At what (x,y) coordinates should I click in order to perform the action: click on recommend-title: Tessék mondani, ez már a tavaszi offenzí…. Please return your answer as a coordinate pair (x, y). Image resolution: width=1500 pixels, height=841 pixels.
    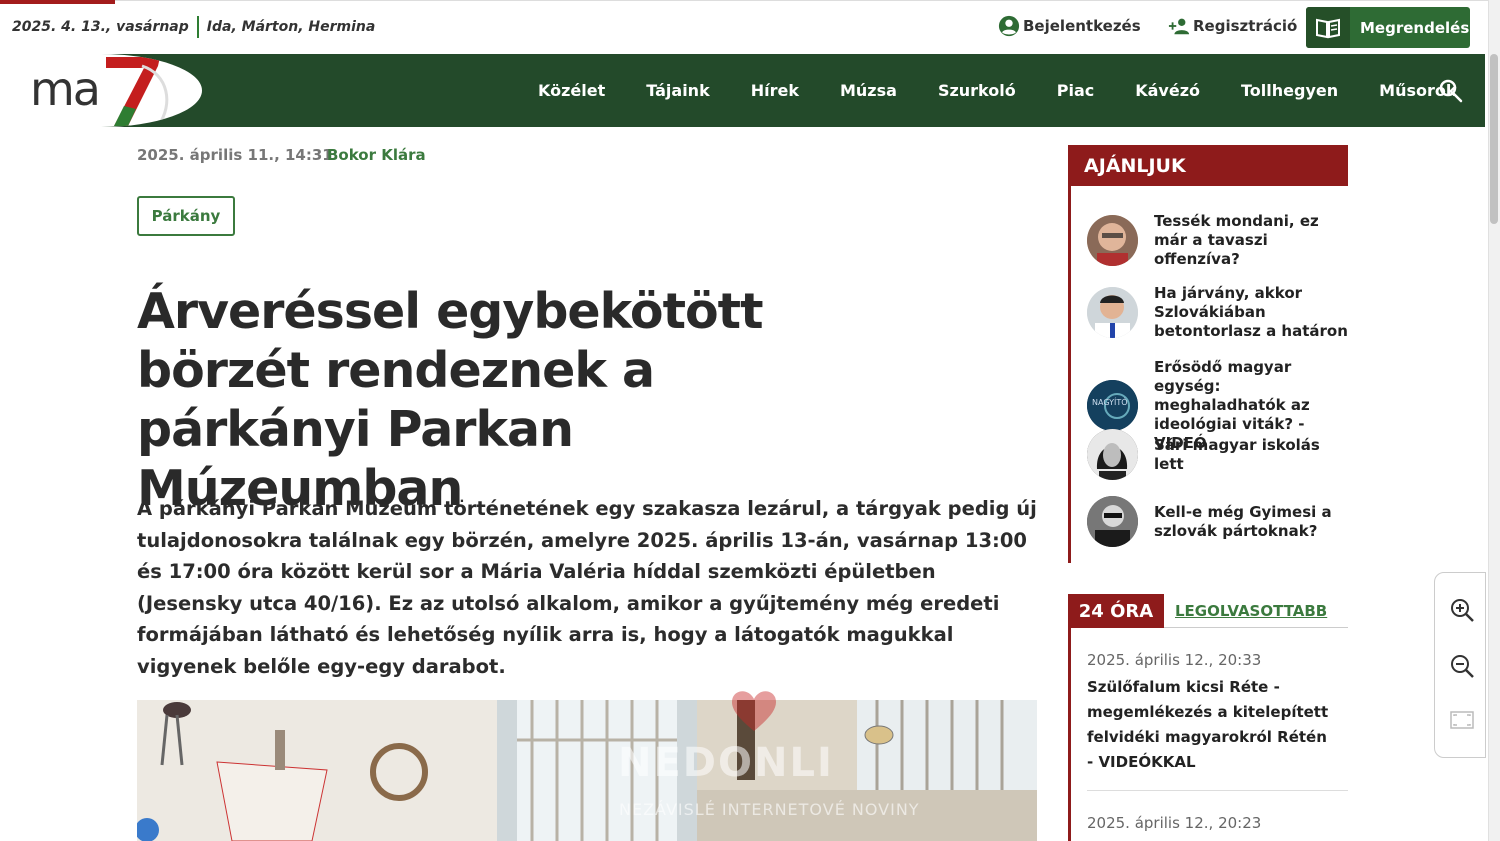
    Looking at the image, I should click on (1236, 240).